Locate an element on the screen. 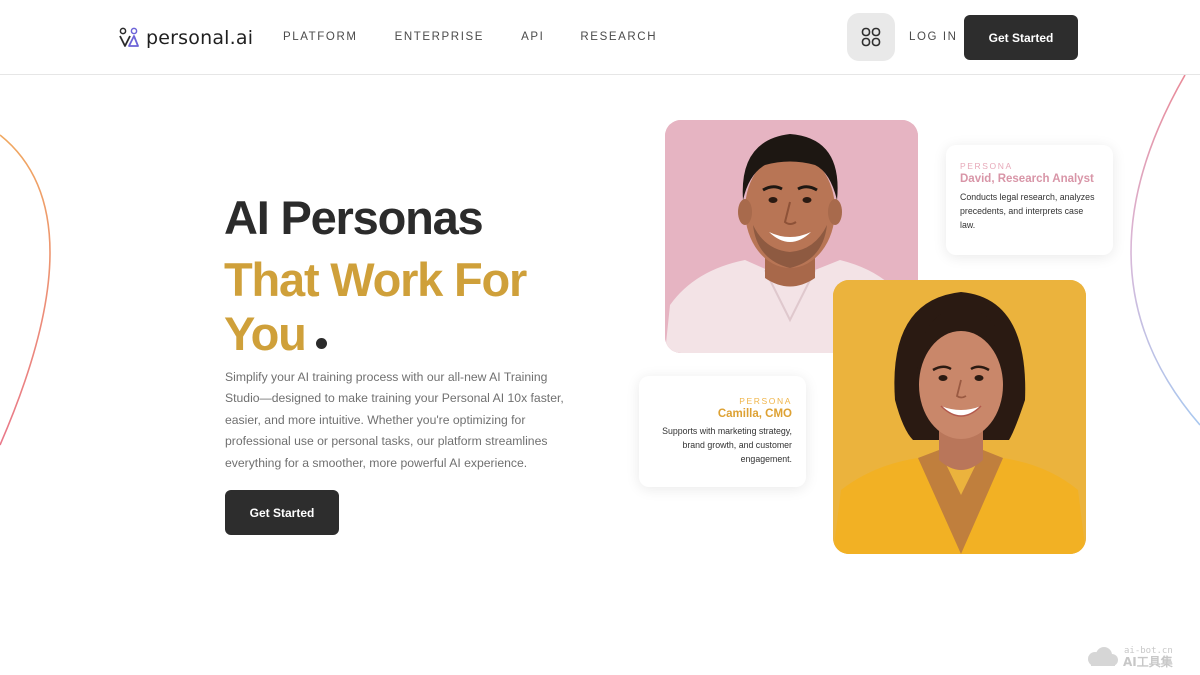 The height and width of the screenshot is (675, 1200). main-nav: PLATFORM ENTERPRISE API RESEARCH is located at coordinates (488, 37).